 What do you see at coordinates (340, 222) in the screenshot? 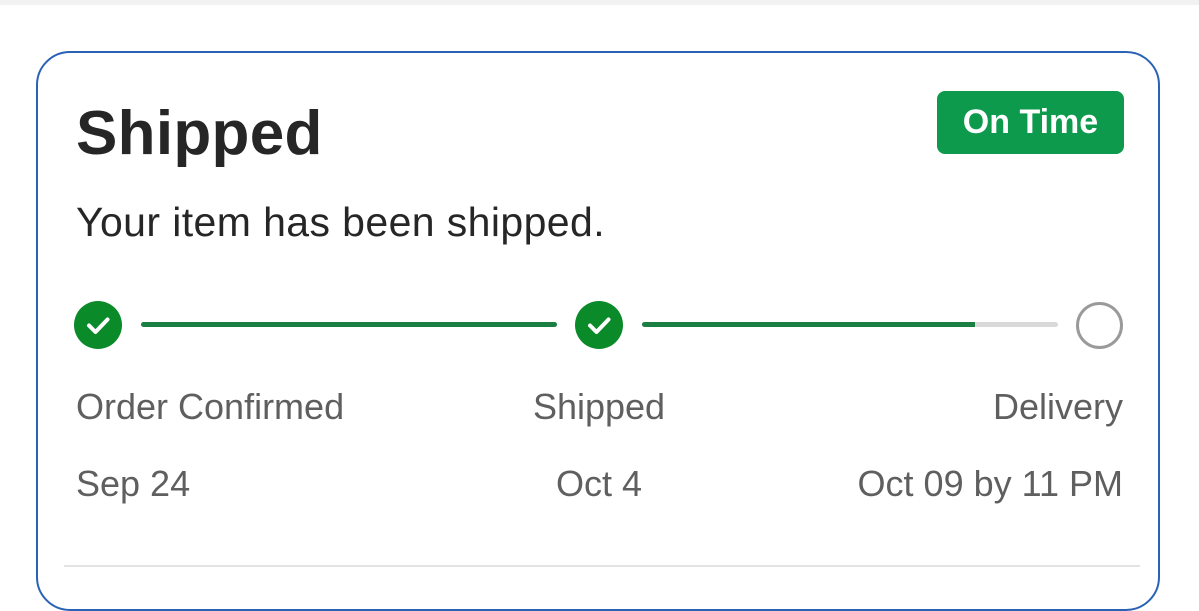
I see `status-message: Your item has been shipped.` at bounding box center [340, 222].